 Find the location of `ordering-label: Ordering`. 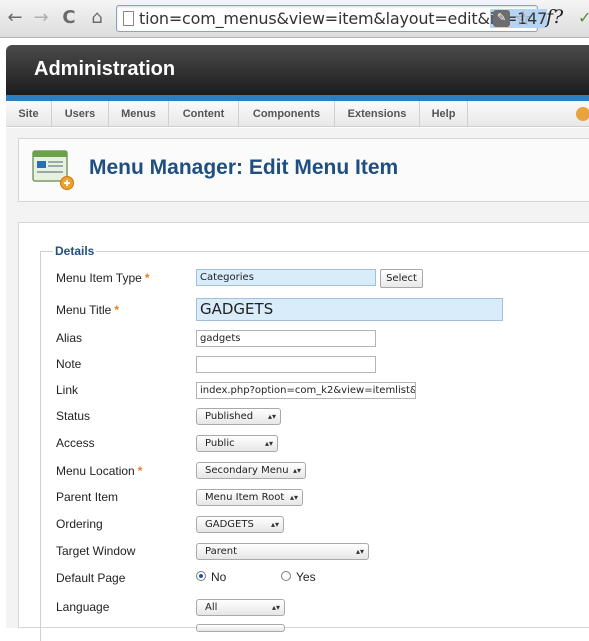

ordering-label: Ordering is located at coordinates (79, 524).